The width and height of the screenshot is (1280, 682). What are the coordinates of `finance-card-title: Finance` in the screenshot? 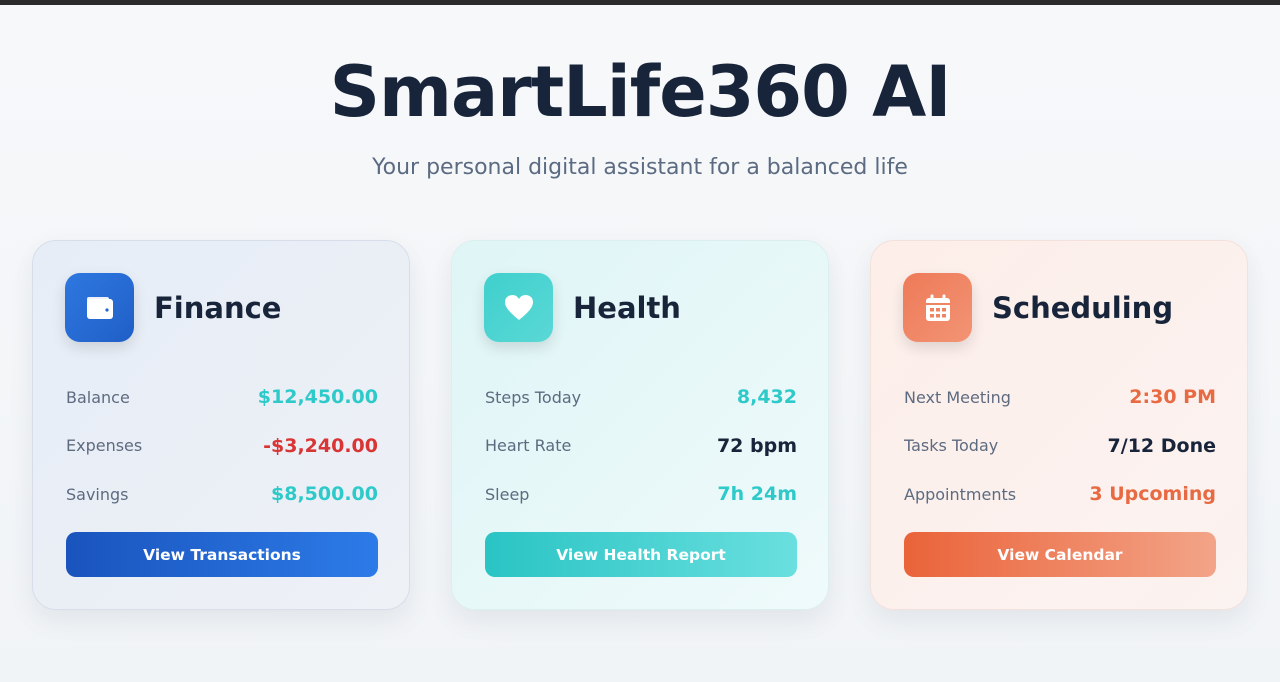 It's located at (218, 307).